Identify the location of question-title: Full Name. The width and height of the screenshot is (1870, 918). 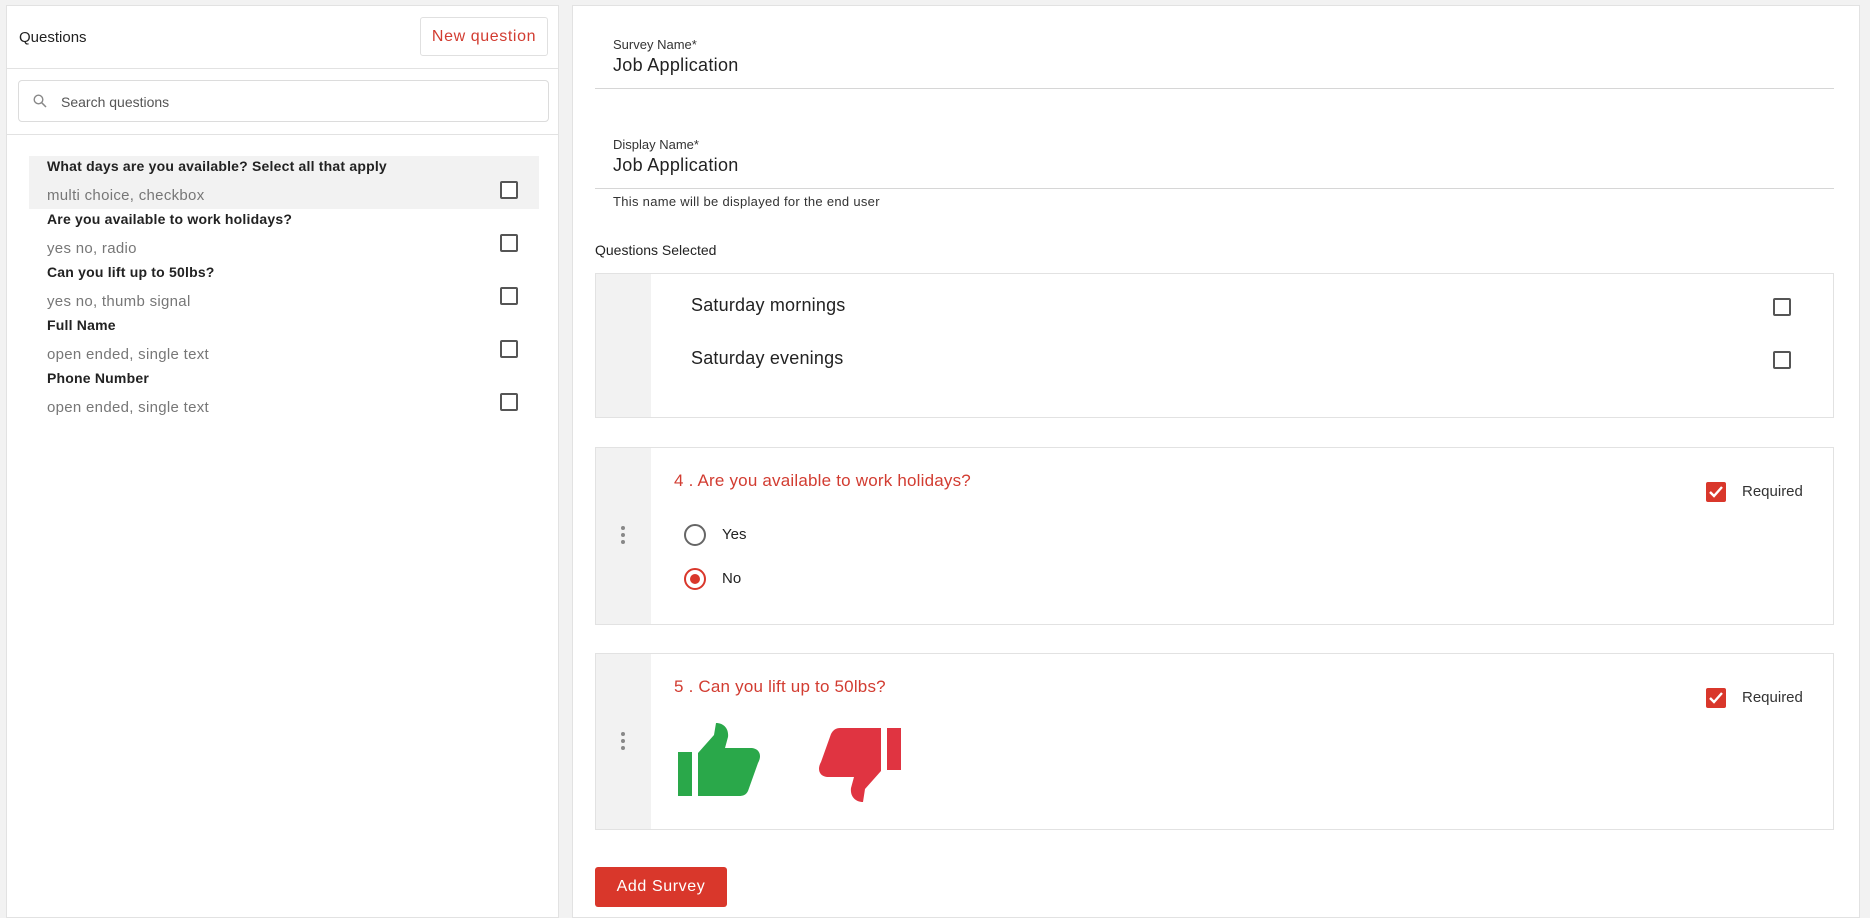
(81, 325).